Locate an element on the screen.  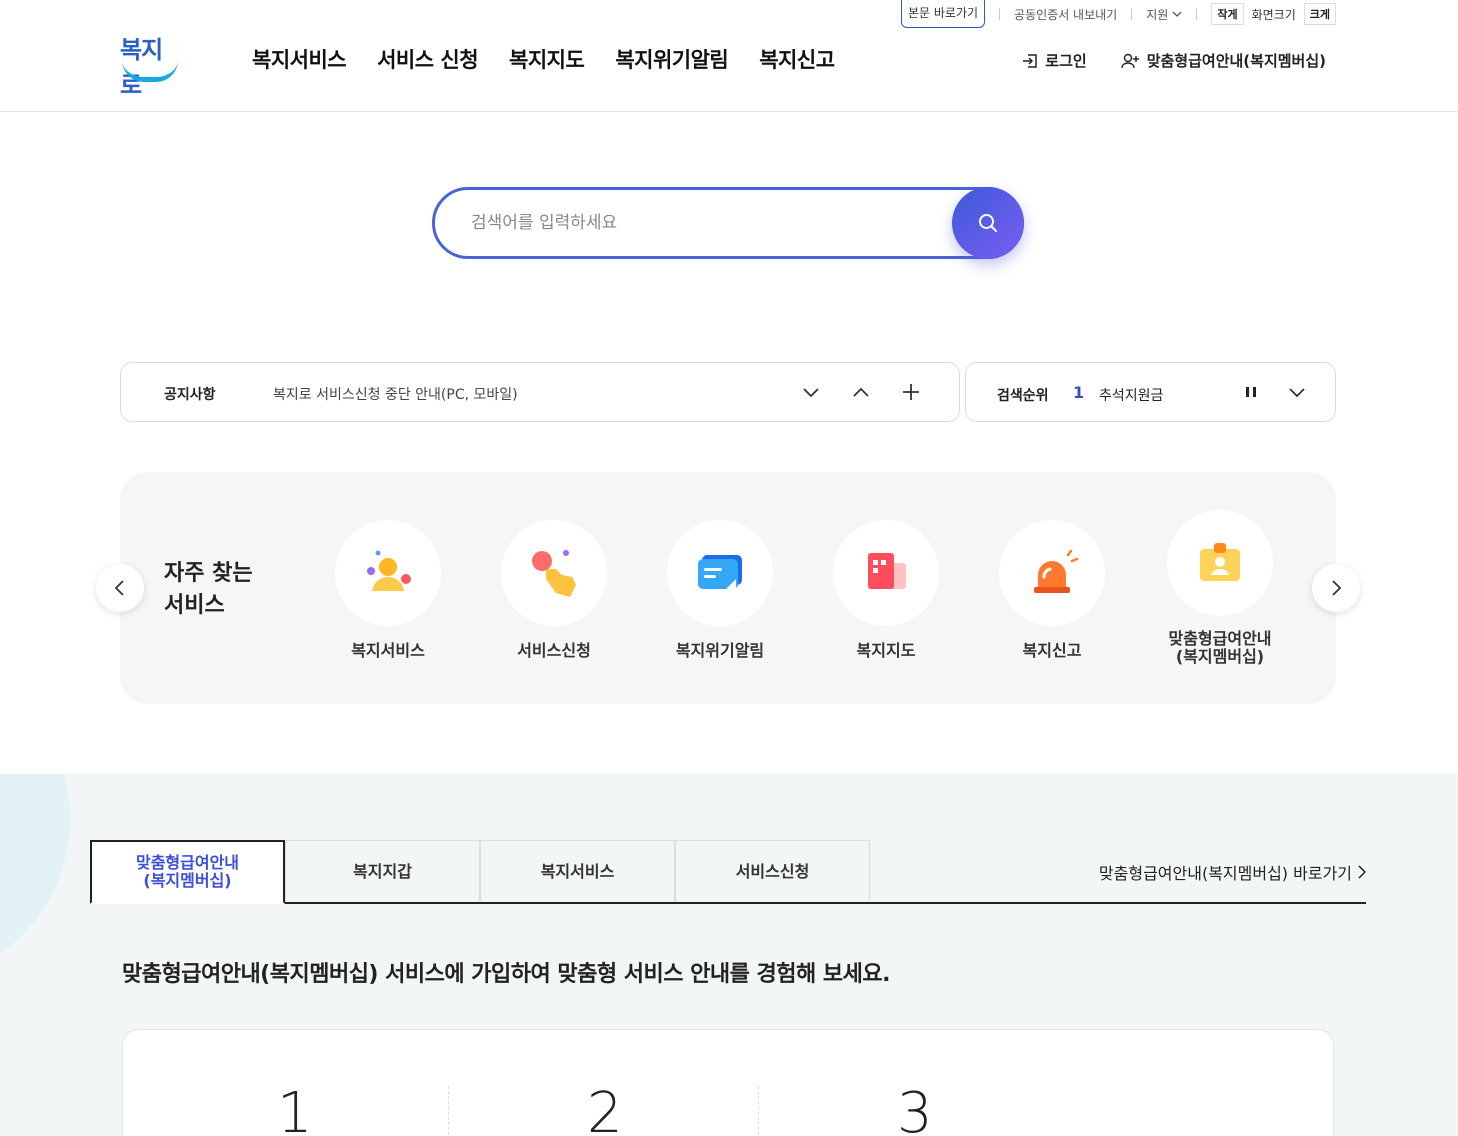
service-label: 복지서비스 is located at coordinates (388, 650).